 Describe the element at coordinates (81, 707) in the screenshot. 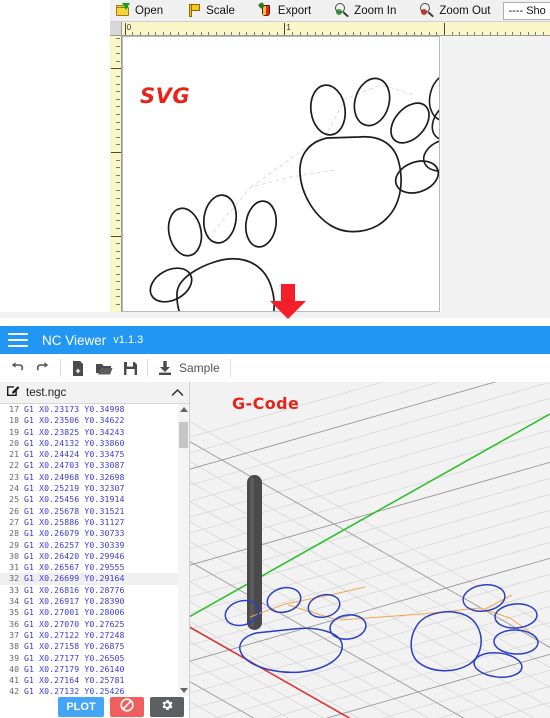

I see `plot-button: PLOT` at that location.